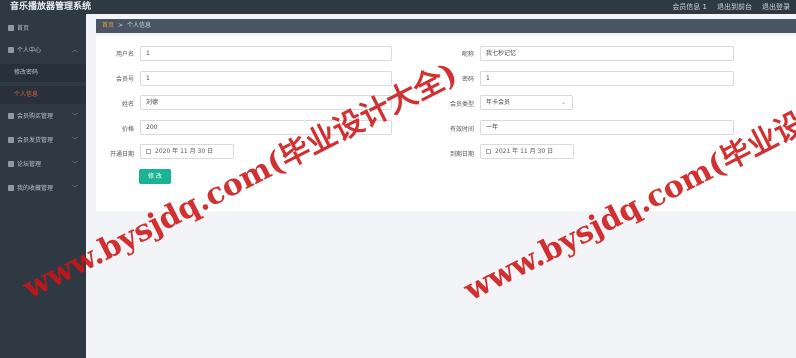 The height and width of the screenshot is (358, 796). Describe the element at coordinates (23, 28) in the screenshot. I see `sidebar-item-label: 首页` at that location.